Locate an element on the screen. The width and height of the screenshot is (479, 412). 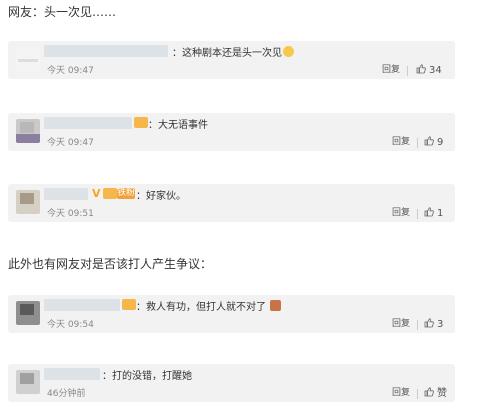
comment-time: 今天 09:54 is located at coordinates (70, 325).